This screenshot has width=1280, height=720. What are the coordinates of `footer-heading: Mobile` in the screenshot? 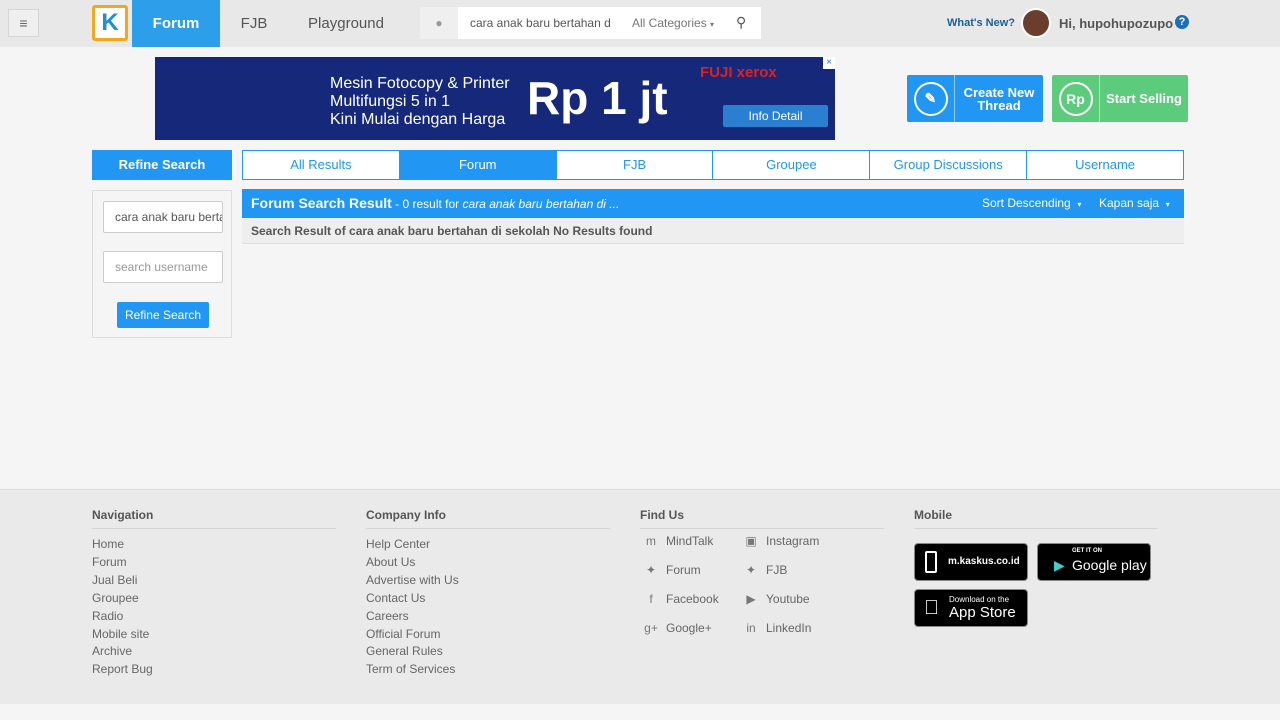 It's located at (1036, 518).